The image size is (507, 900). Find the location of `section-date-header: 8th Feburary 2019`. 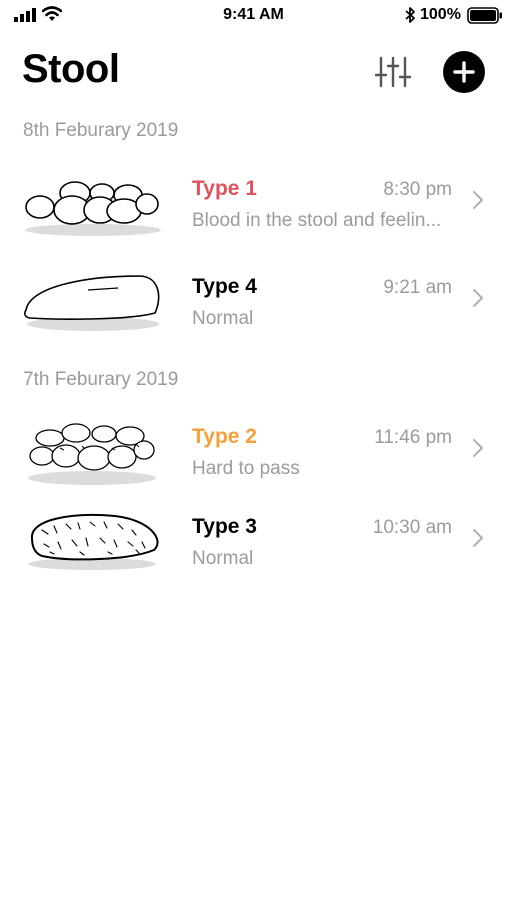

section-date-header: 8th Feburary 2019 is located at coordinates (101, 130).